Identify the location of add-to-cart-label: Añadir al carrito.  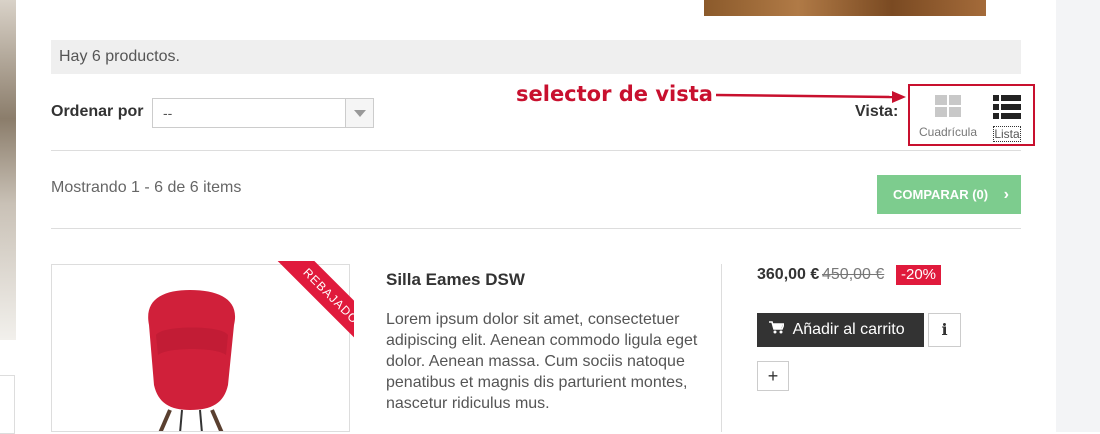
(848, 329).